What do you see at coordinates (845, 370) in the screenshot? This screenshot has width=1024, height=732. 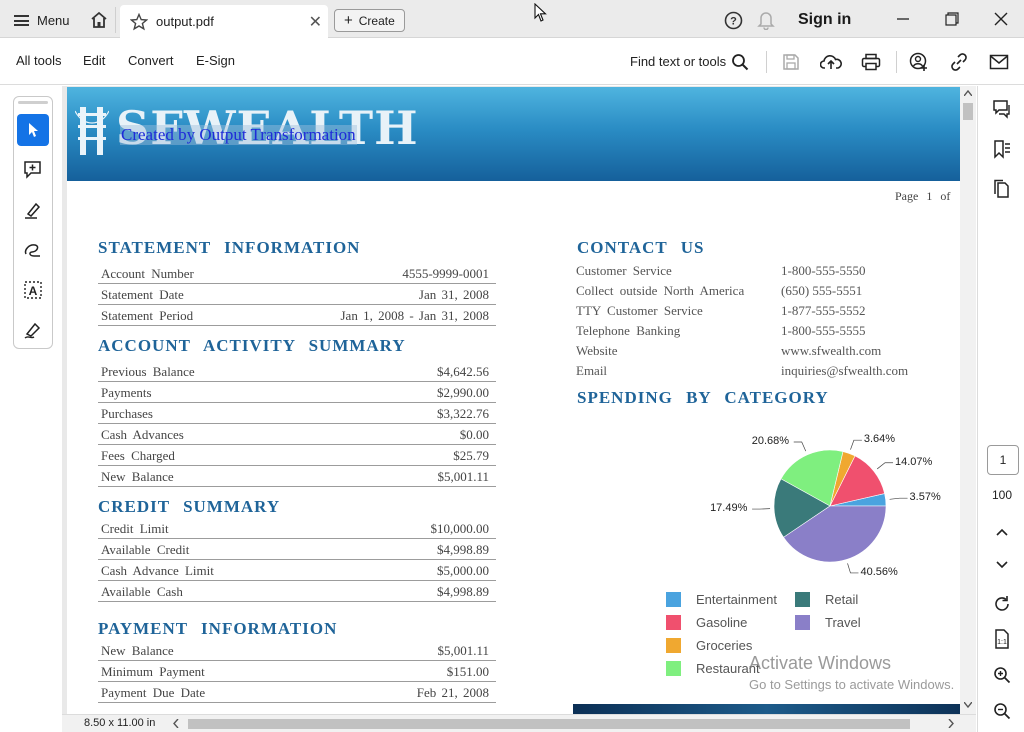 I see `contact-value: inquiries@sfwealth.com` at bounding box center [845, 370].